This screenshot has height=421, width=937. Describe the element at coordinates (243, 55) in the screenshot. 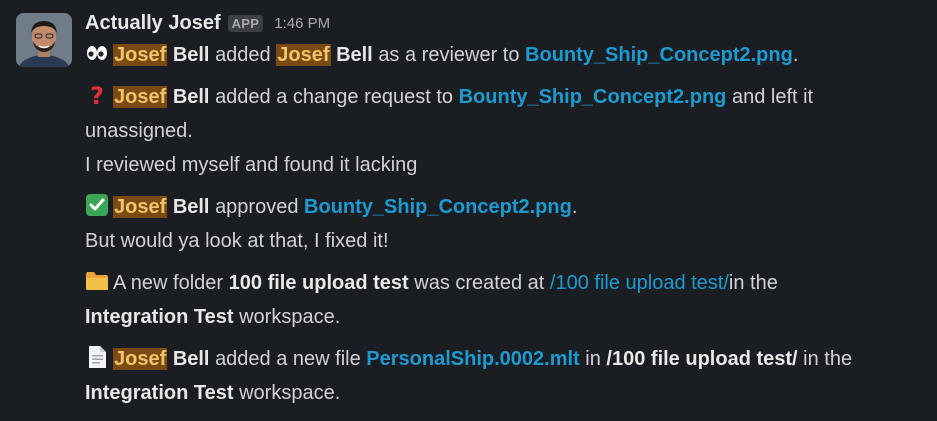

I see `event-text: added` at that location.